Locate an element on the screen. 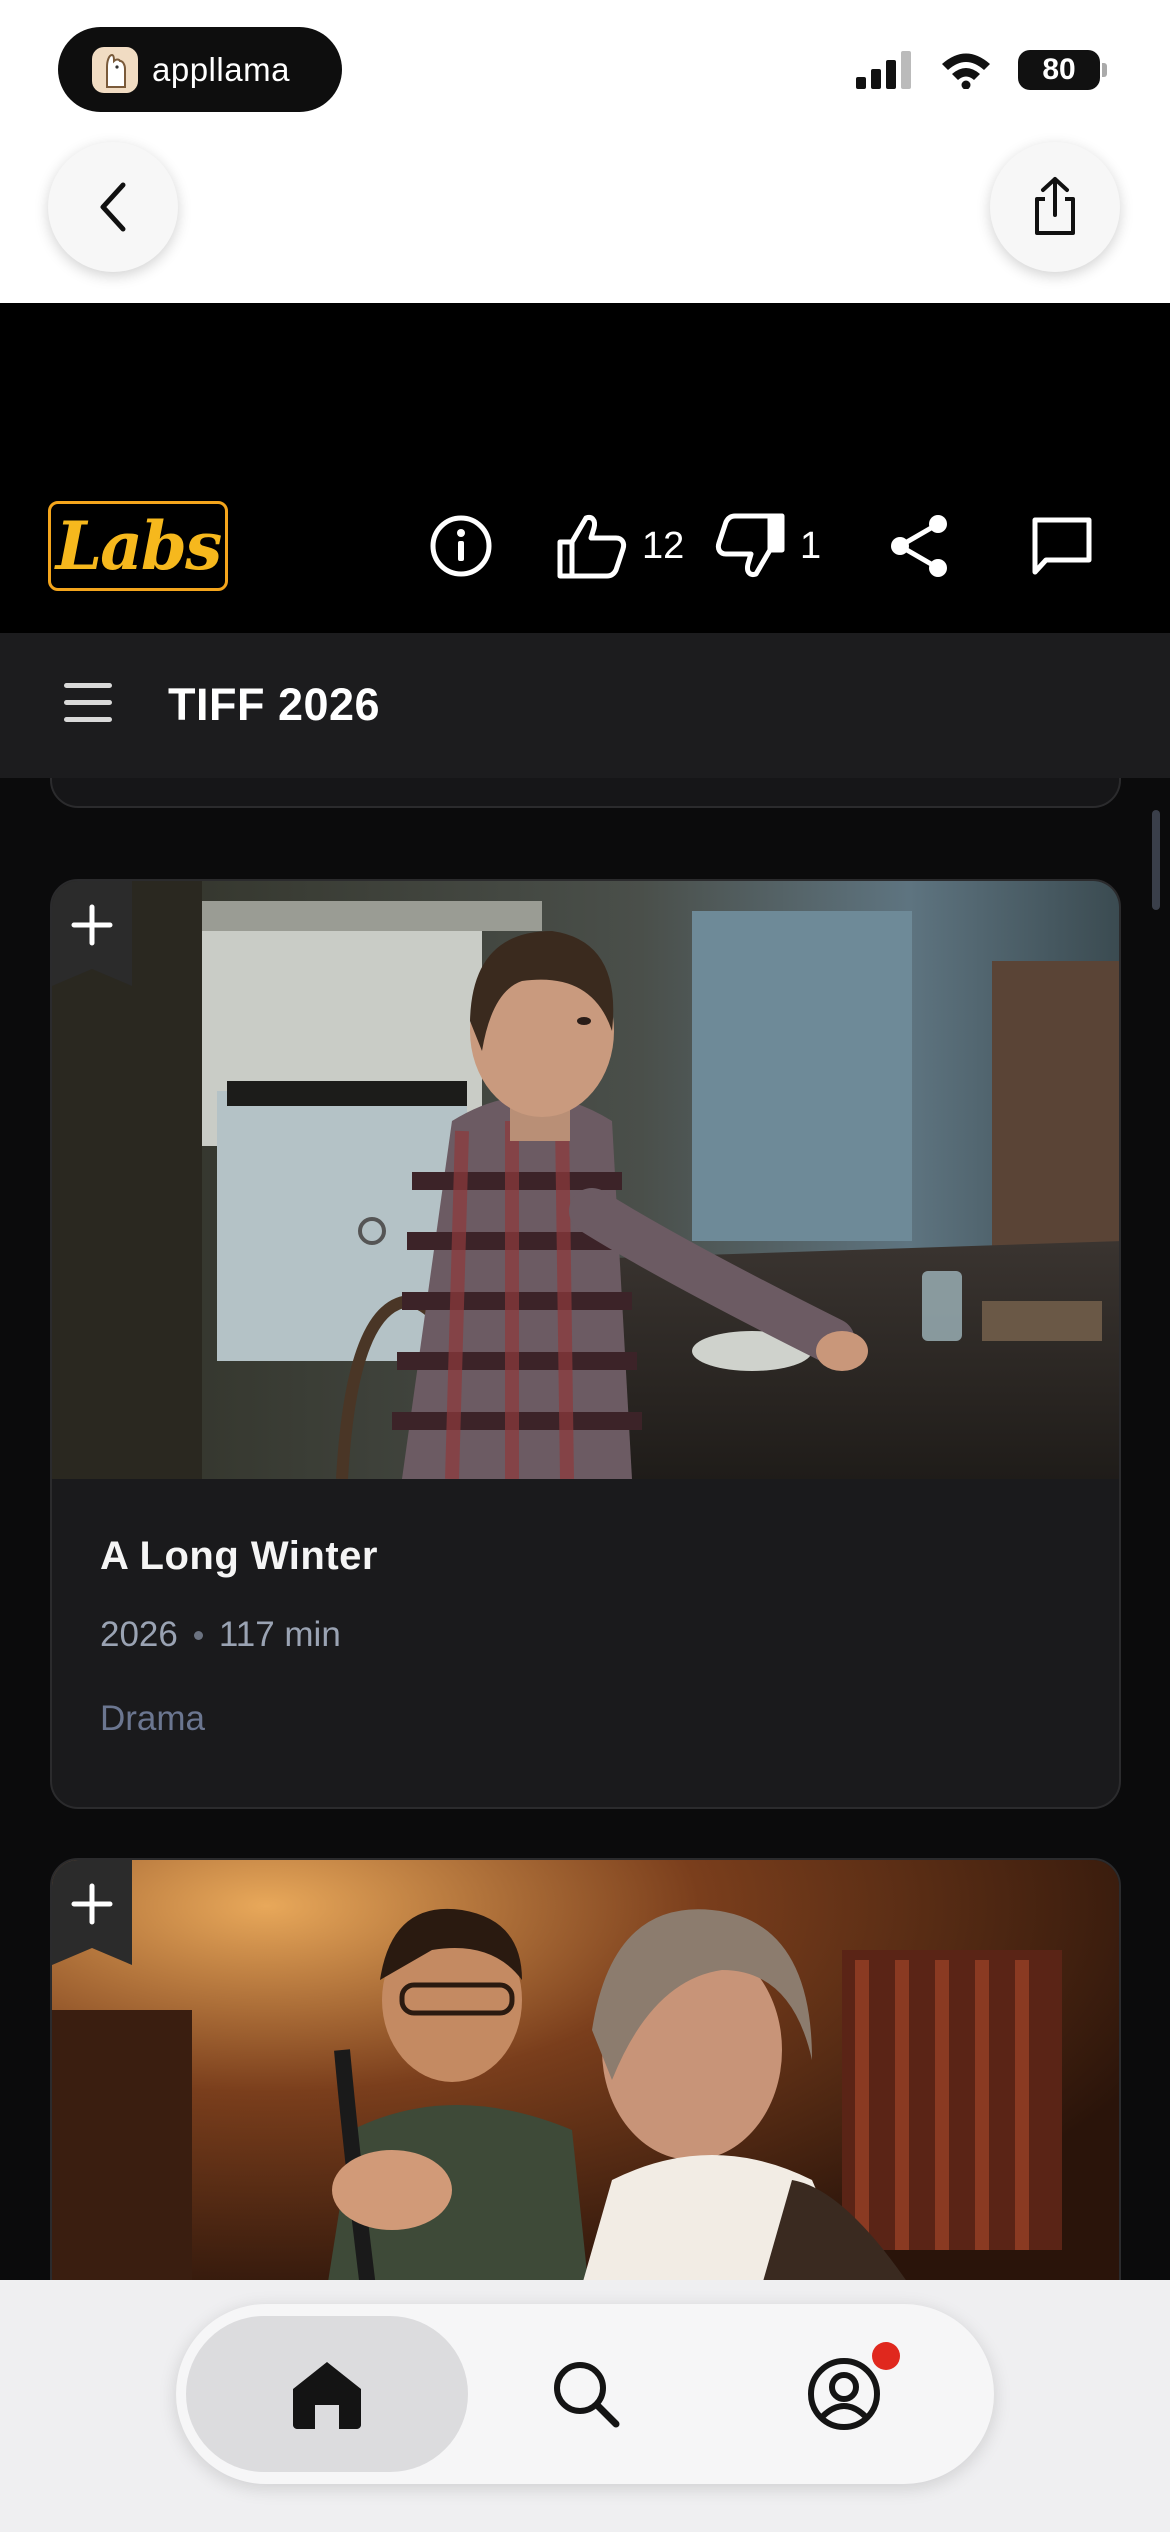 Image resolution: width=1170 pixels, height=2532 pixels. labs-logo-text: Labs is located at coordinates (138, 546).